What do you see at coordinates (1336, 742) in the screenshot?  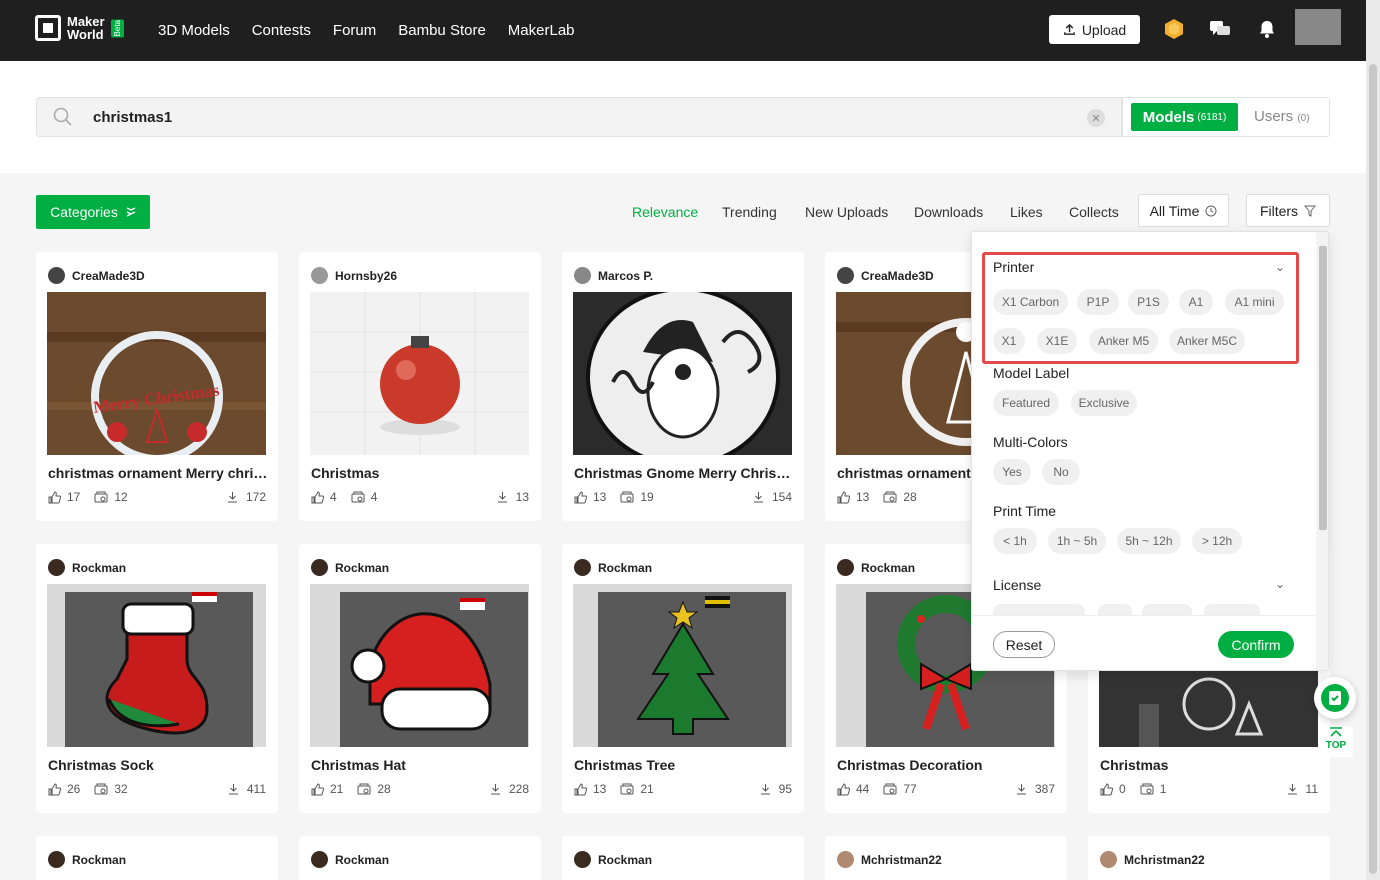 I see `back-to-top-button: TOP` at bounding box center [1336, 742].